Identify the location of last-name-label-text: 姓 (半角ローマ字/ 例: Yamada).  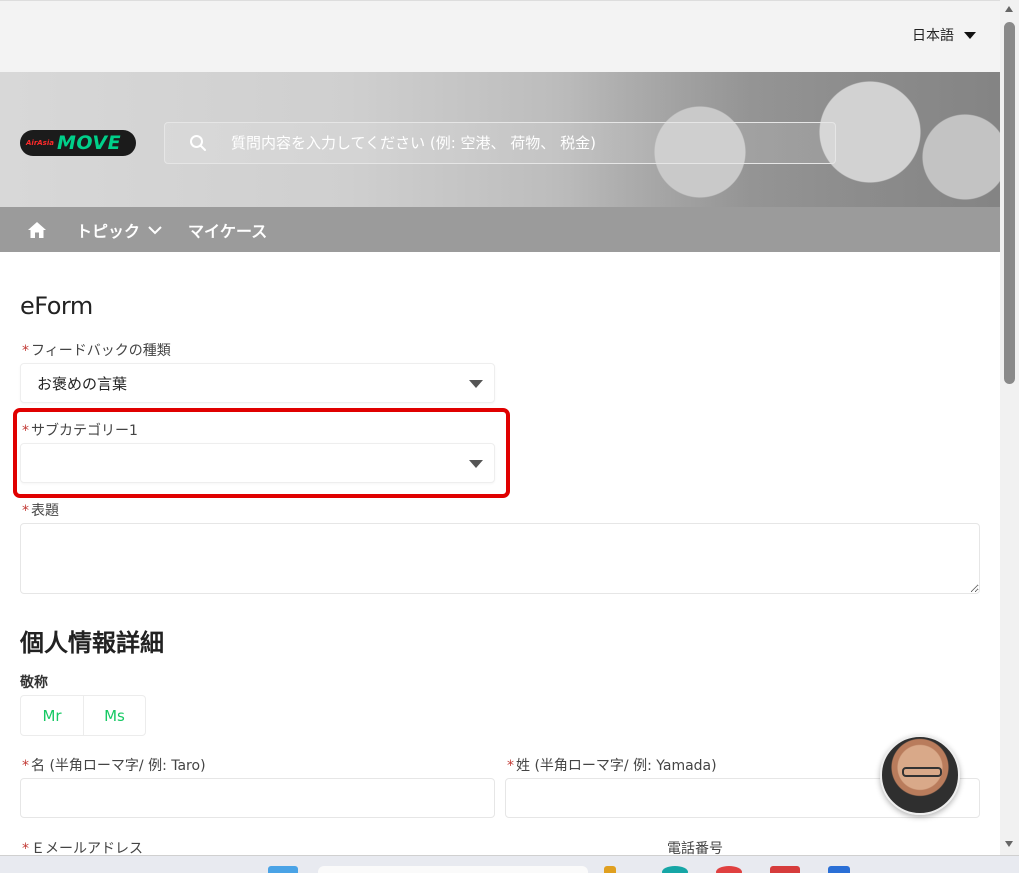
(616, 766).